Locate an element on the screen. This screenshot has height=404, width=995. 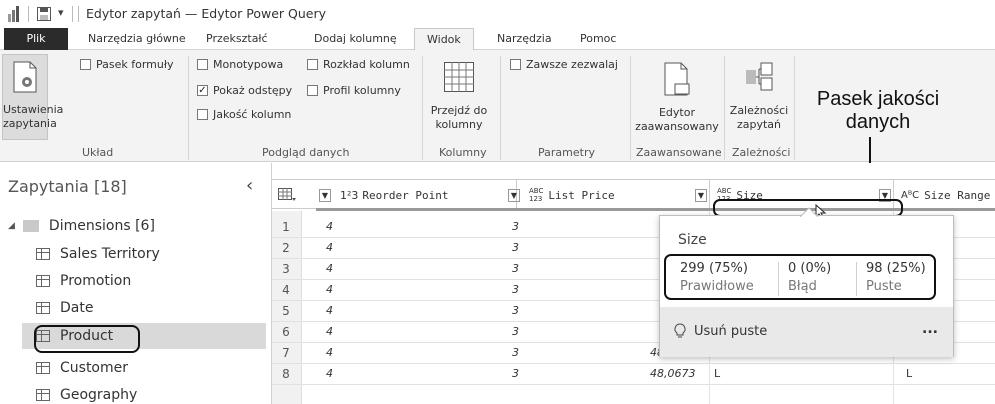
tab-view: Widok is located at coordinates (444, 39).